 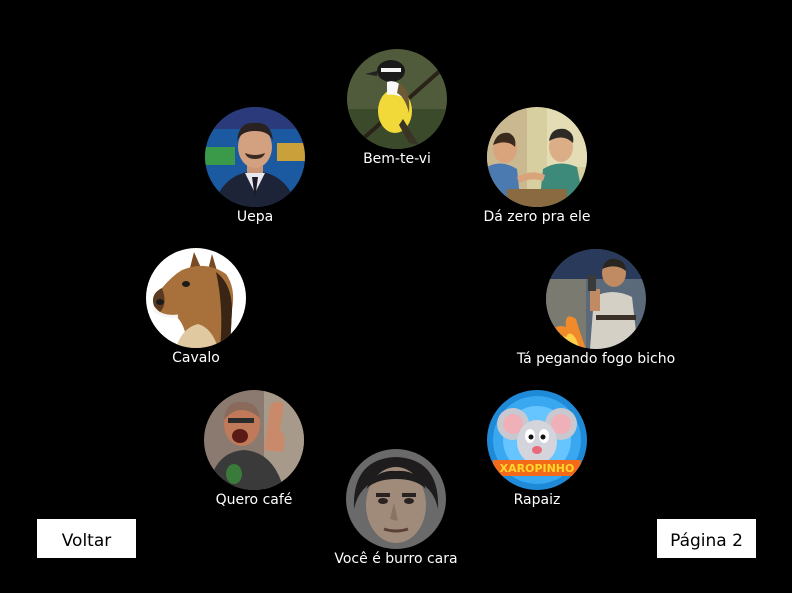 What do you see at coordinates (86, 538) in the screenshot?
I see `back-button: Voltar` at bounding box center [86, 538].